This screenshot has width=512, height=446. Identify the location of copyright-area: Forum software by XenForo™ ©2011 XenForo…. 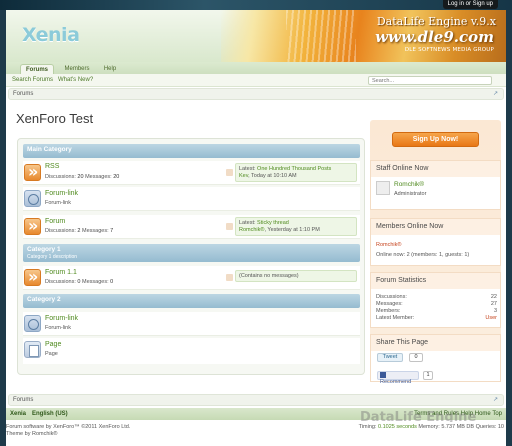
(256, 434).